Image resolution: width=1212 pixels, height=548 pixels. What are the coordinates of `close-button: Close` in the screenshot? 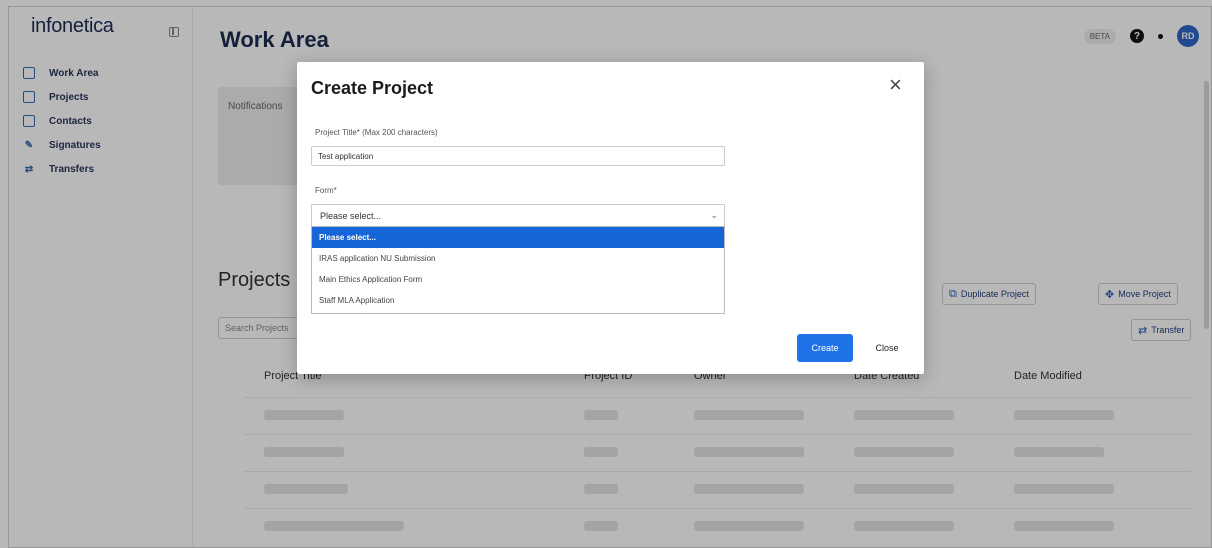 It's located at (887, 348).